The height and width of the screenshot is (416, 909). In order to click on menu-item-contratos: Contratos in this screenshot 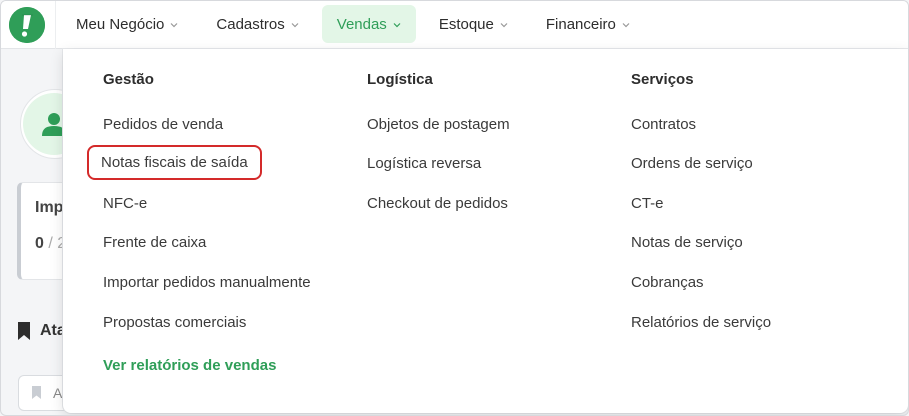, I will do `click(663, 124)`.